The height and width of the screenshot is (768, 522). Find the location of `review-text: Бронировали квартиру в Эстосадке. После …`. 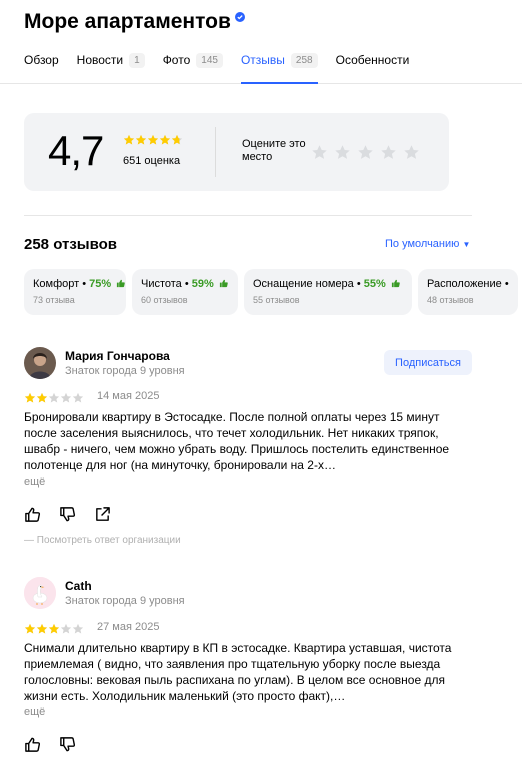

review-text: Бронировали квартиру в Эстосадке. После … is located at coordinates (237, 441).